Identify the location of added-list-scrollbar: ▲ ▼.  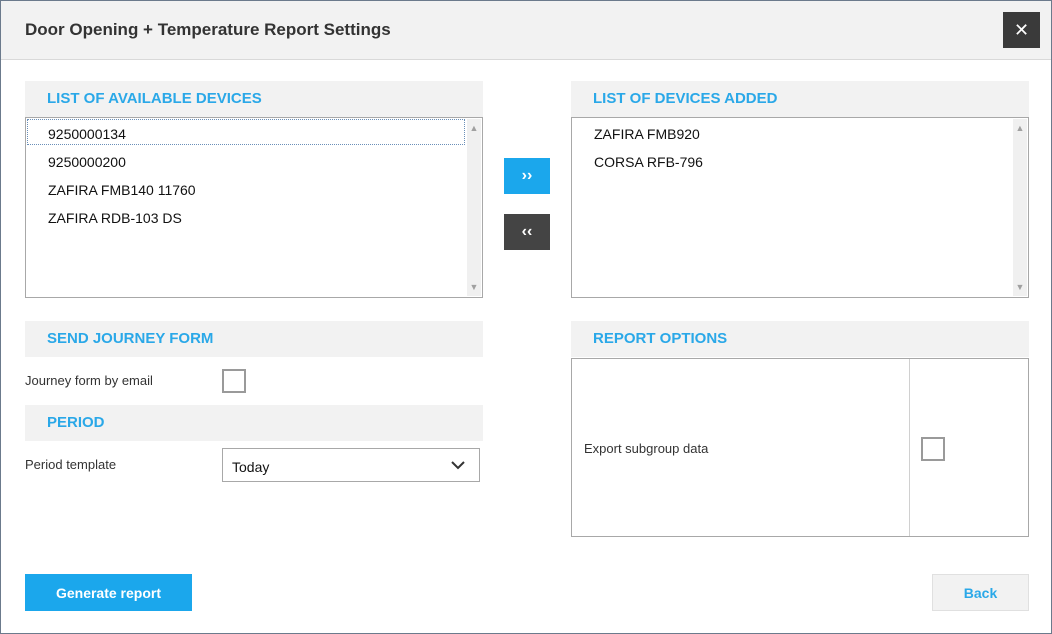
(1020, 207).